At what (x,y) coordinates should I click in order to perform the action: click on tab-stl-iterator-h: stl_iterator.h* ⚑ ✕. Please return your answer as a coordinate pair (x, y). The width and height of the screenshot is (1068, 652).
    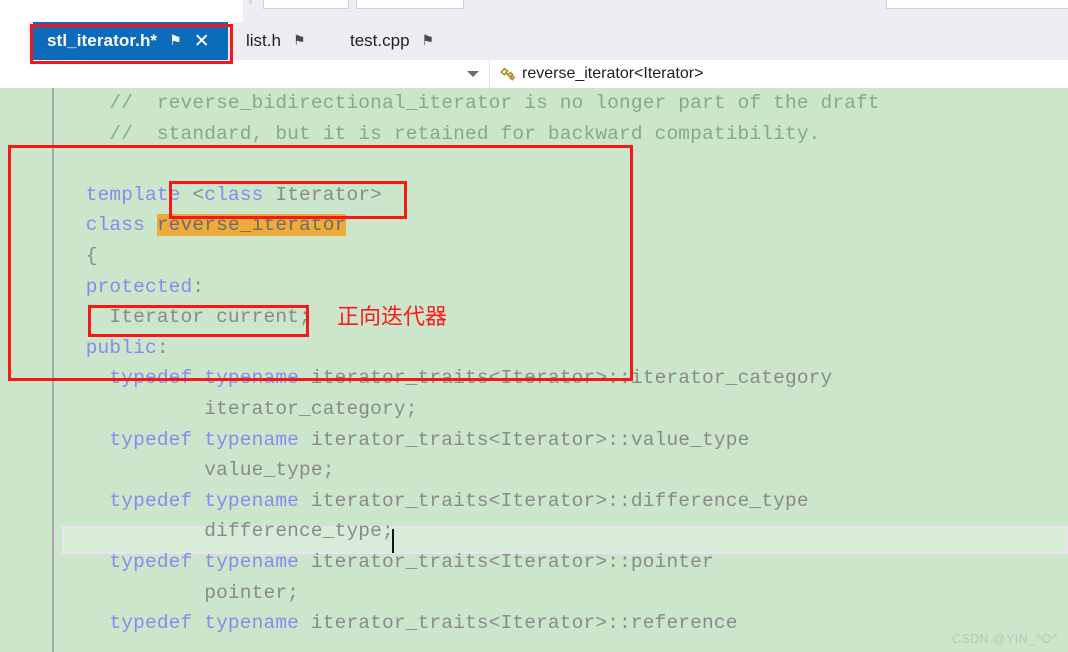
    Looking at the image, I should click on (130, 41).